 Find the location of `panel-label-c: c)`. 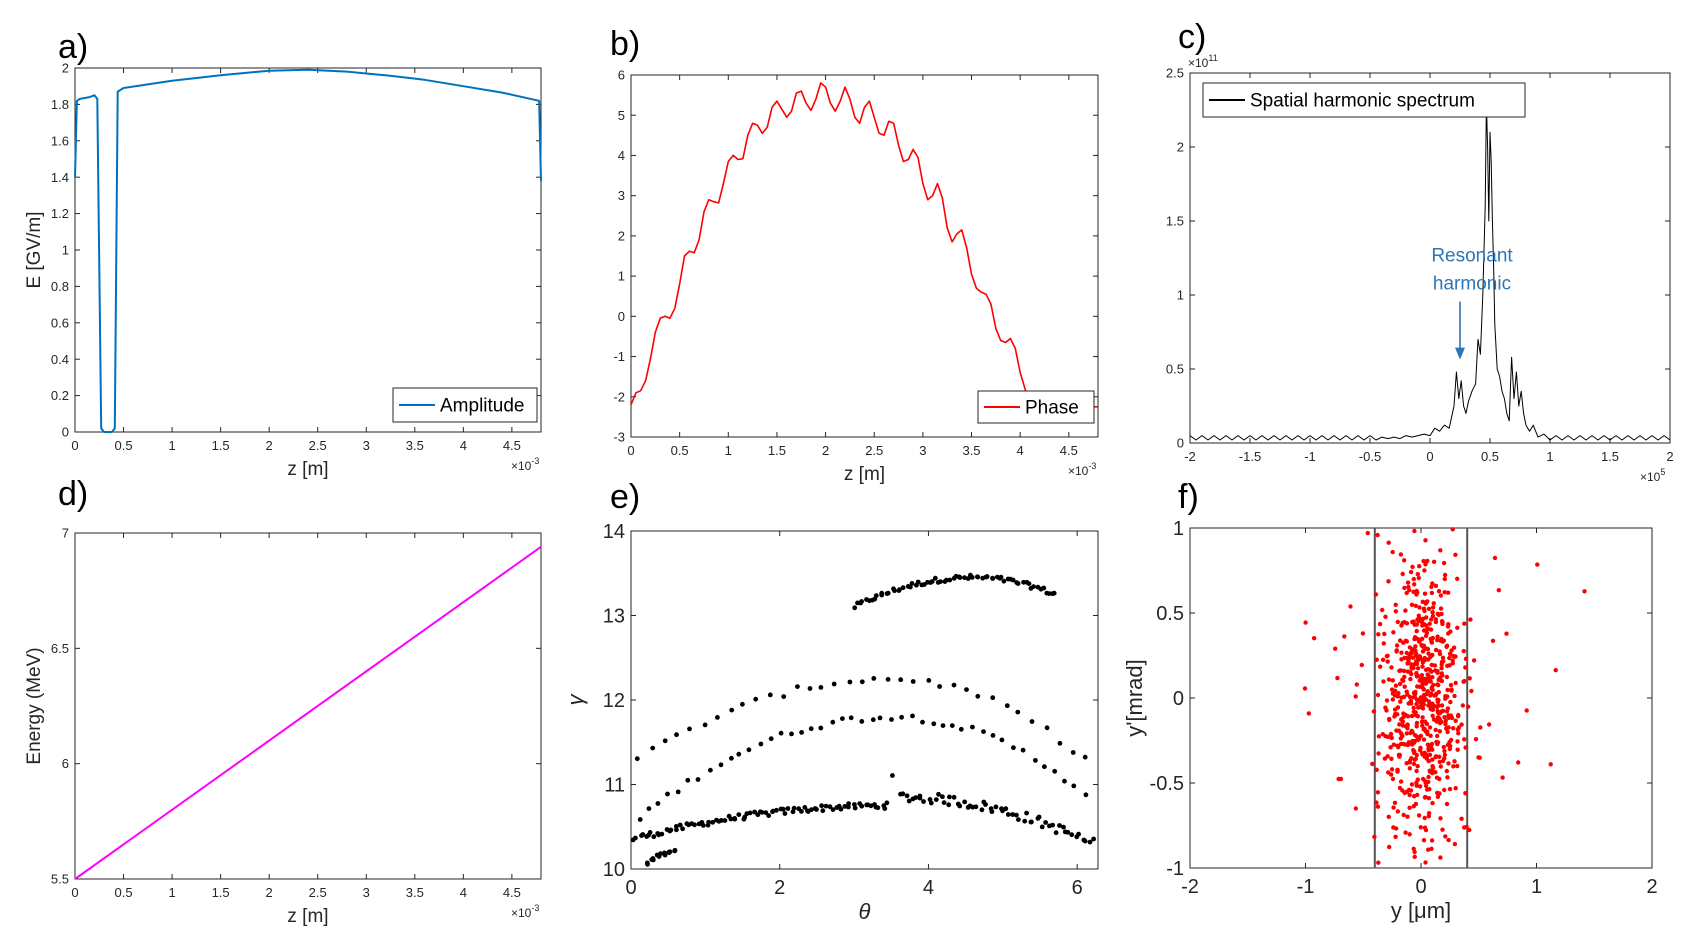

panel-label-c: c) is located at coordinates (1192, 37).